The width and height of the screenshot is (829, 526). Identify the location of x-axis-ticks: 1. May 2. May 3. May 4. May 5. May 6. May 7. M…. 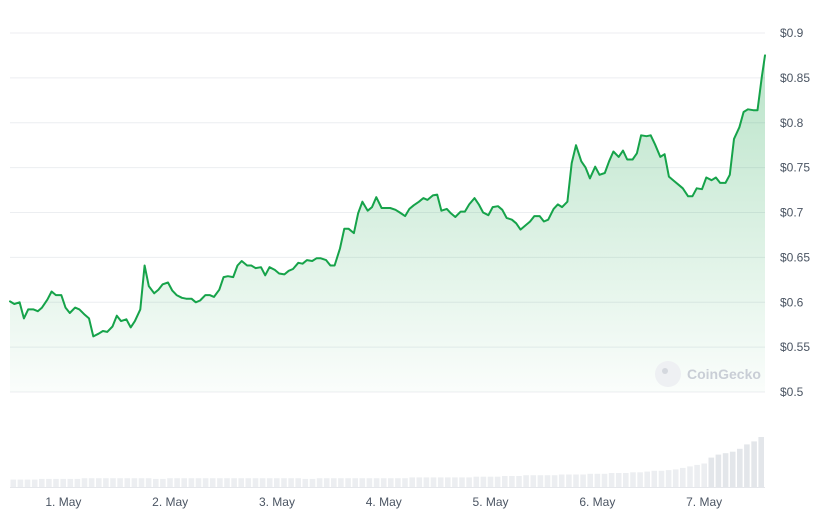
(383, 502).